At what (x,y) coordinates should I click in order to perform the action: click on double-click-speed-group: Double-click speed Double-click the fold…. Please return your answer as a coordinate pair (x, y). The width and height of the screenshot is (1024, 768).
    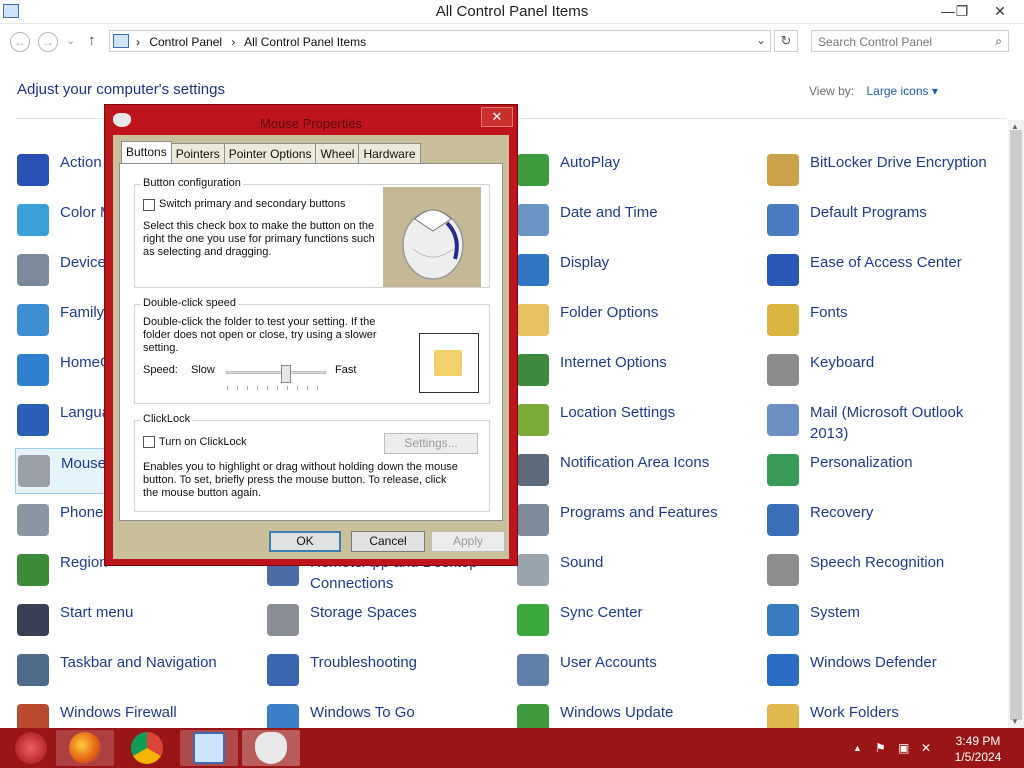
    Looking at the image, I should click on (312, 350).